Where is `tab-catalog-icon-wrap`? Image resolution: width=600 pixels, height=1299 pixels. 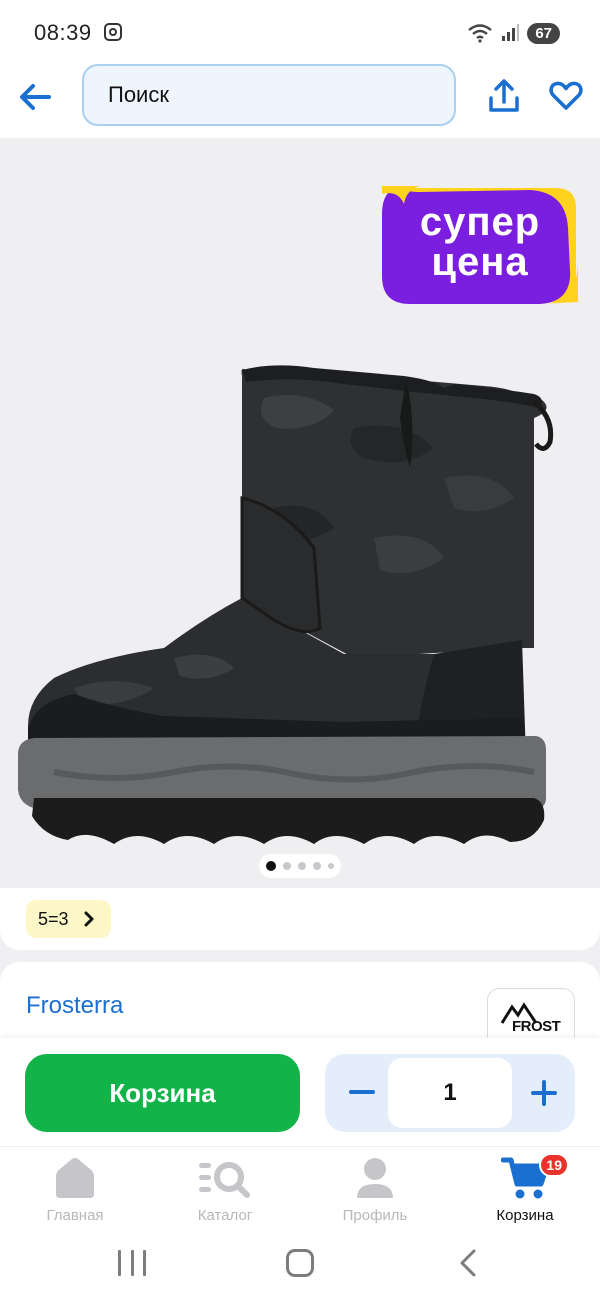 tab-catalog-icon-wrap is located at coordinates (225, 1178).